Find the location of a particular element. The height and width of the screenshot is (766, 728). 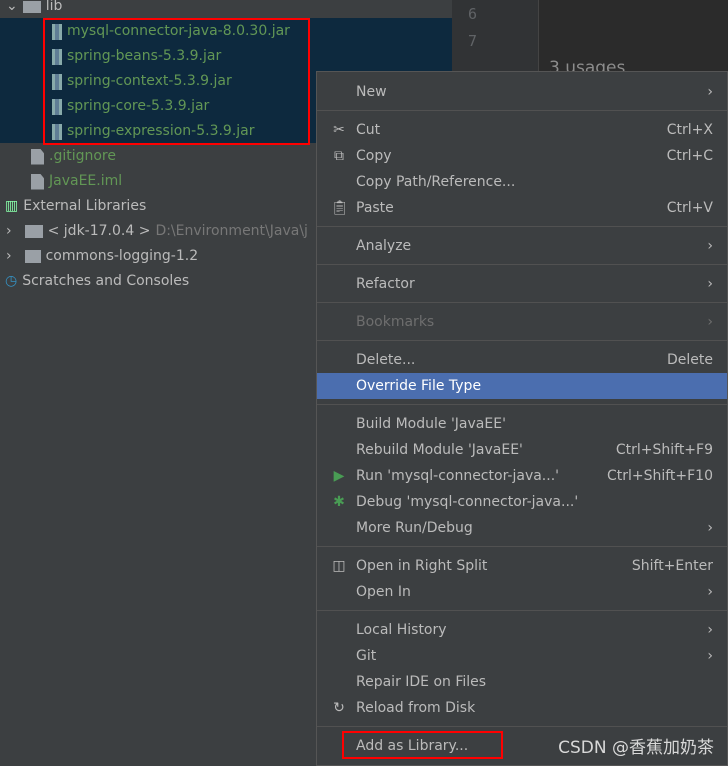

shortcut: Ctrl+Shift+F9 is located at coordinates (664, 450).